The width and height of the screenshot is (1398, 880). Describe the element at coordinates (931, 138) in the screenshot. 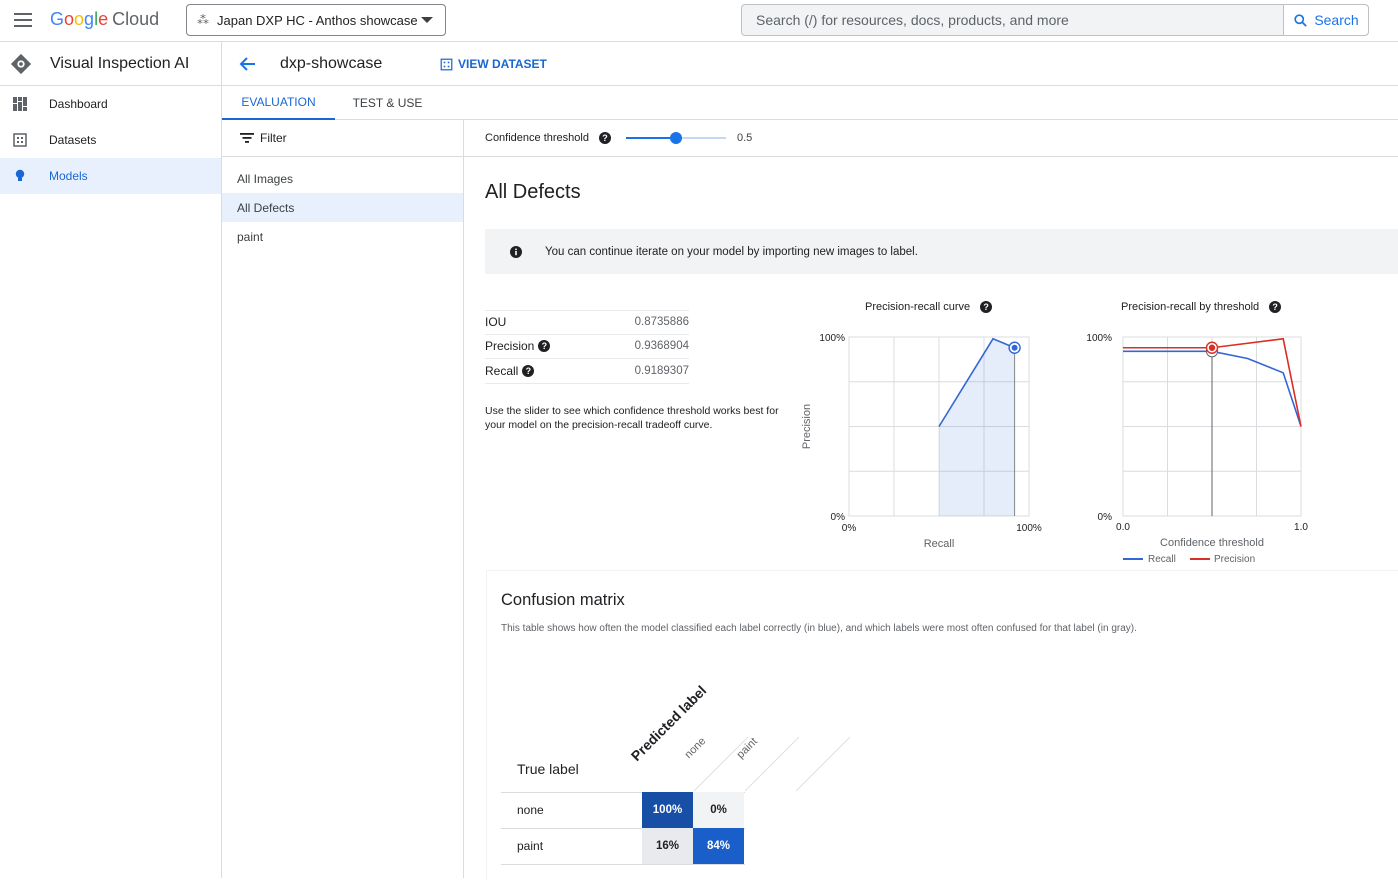

I see `confidence-bar: Confidence threshold ? 0.5` at that location.